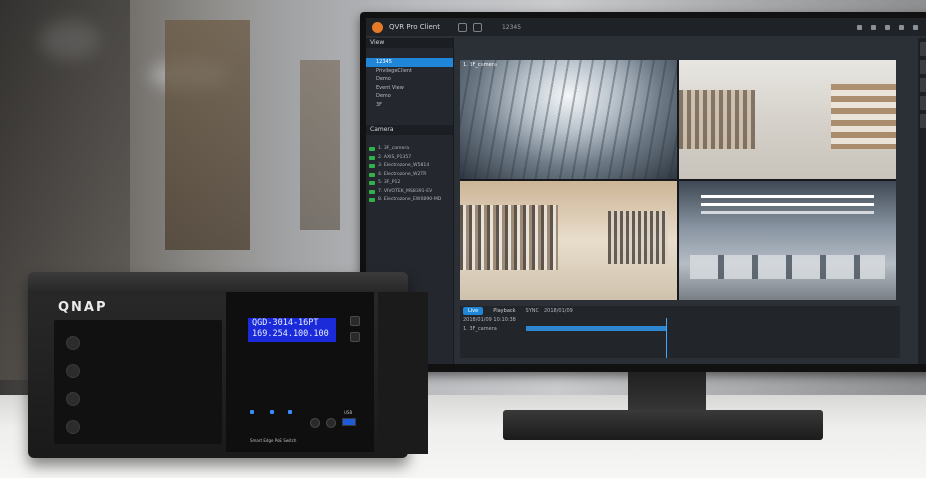 This screenshot has height=478, width=926. I want to click on sidebar-view-item: 12345, so click(409, 62).